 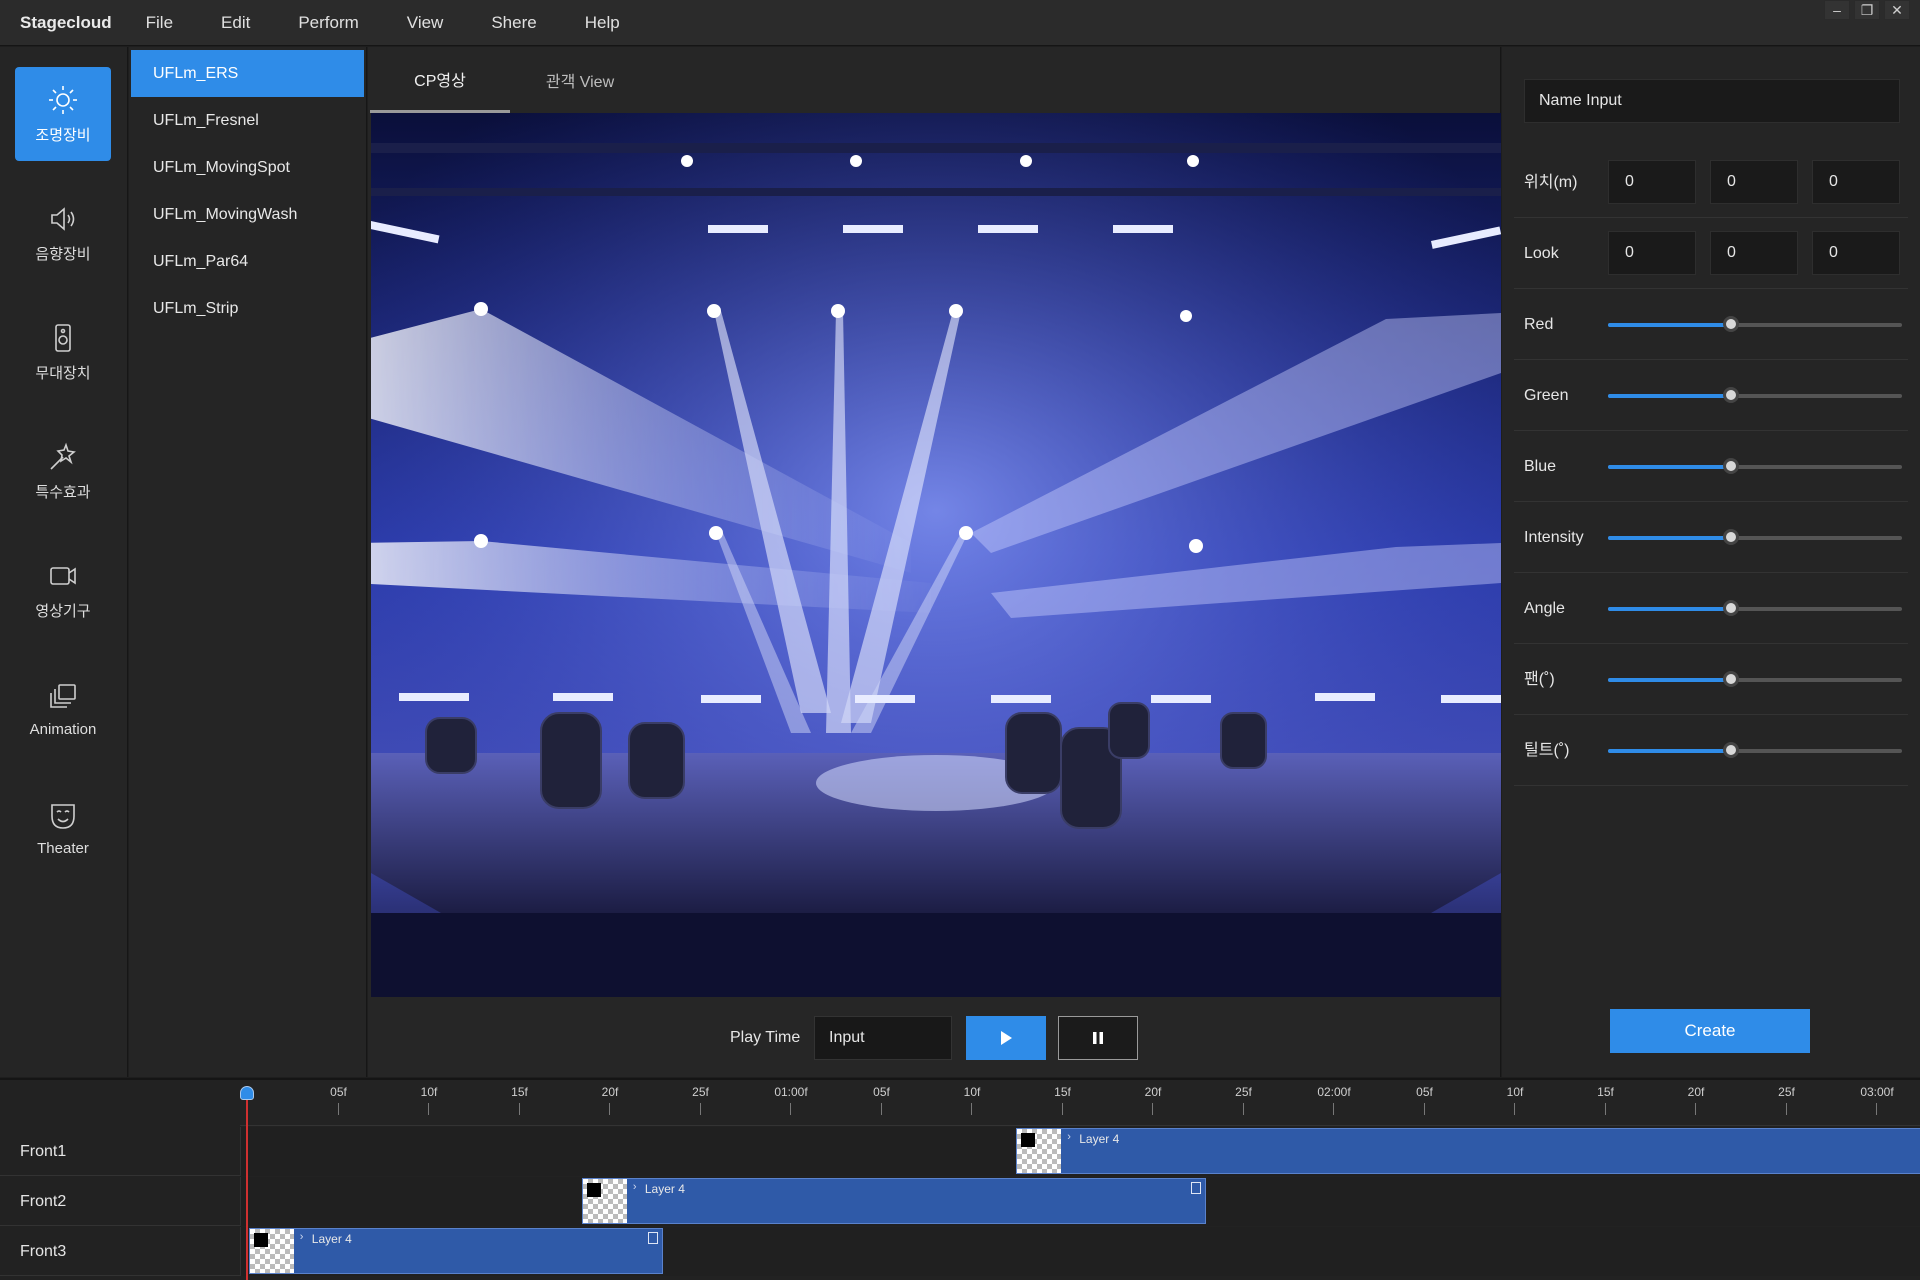 I want to click on look-row: Look, so click(x=1711, y=253).